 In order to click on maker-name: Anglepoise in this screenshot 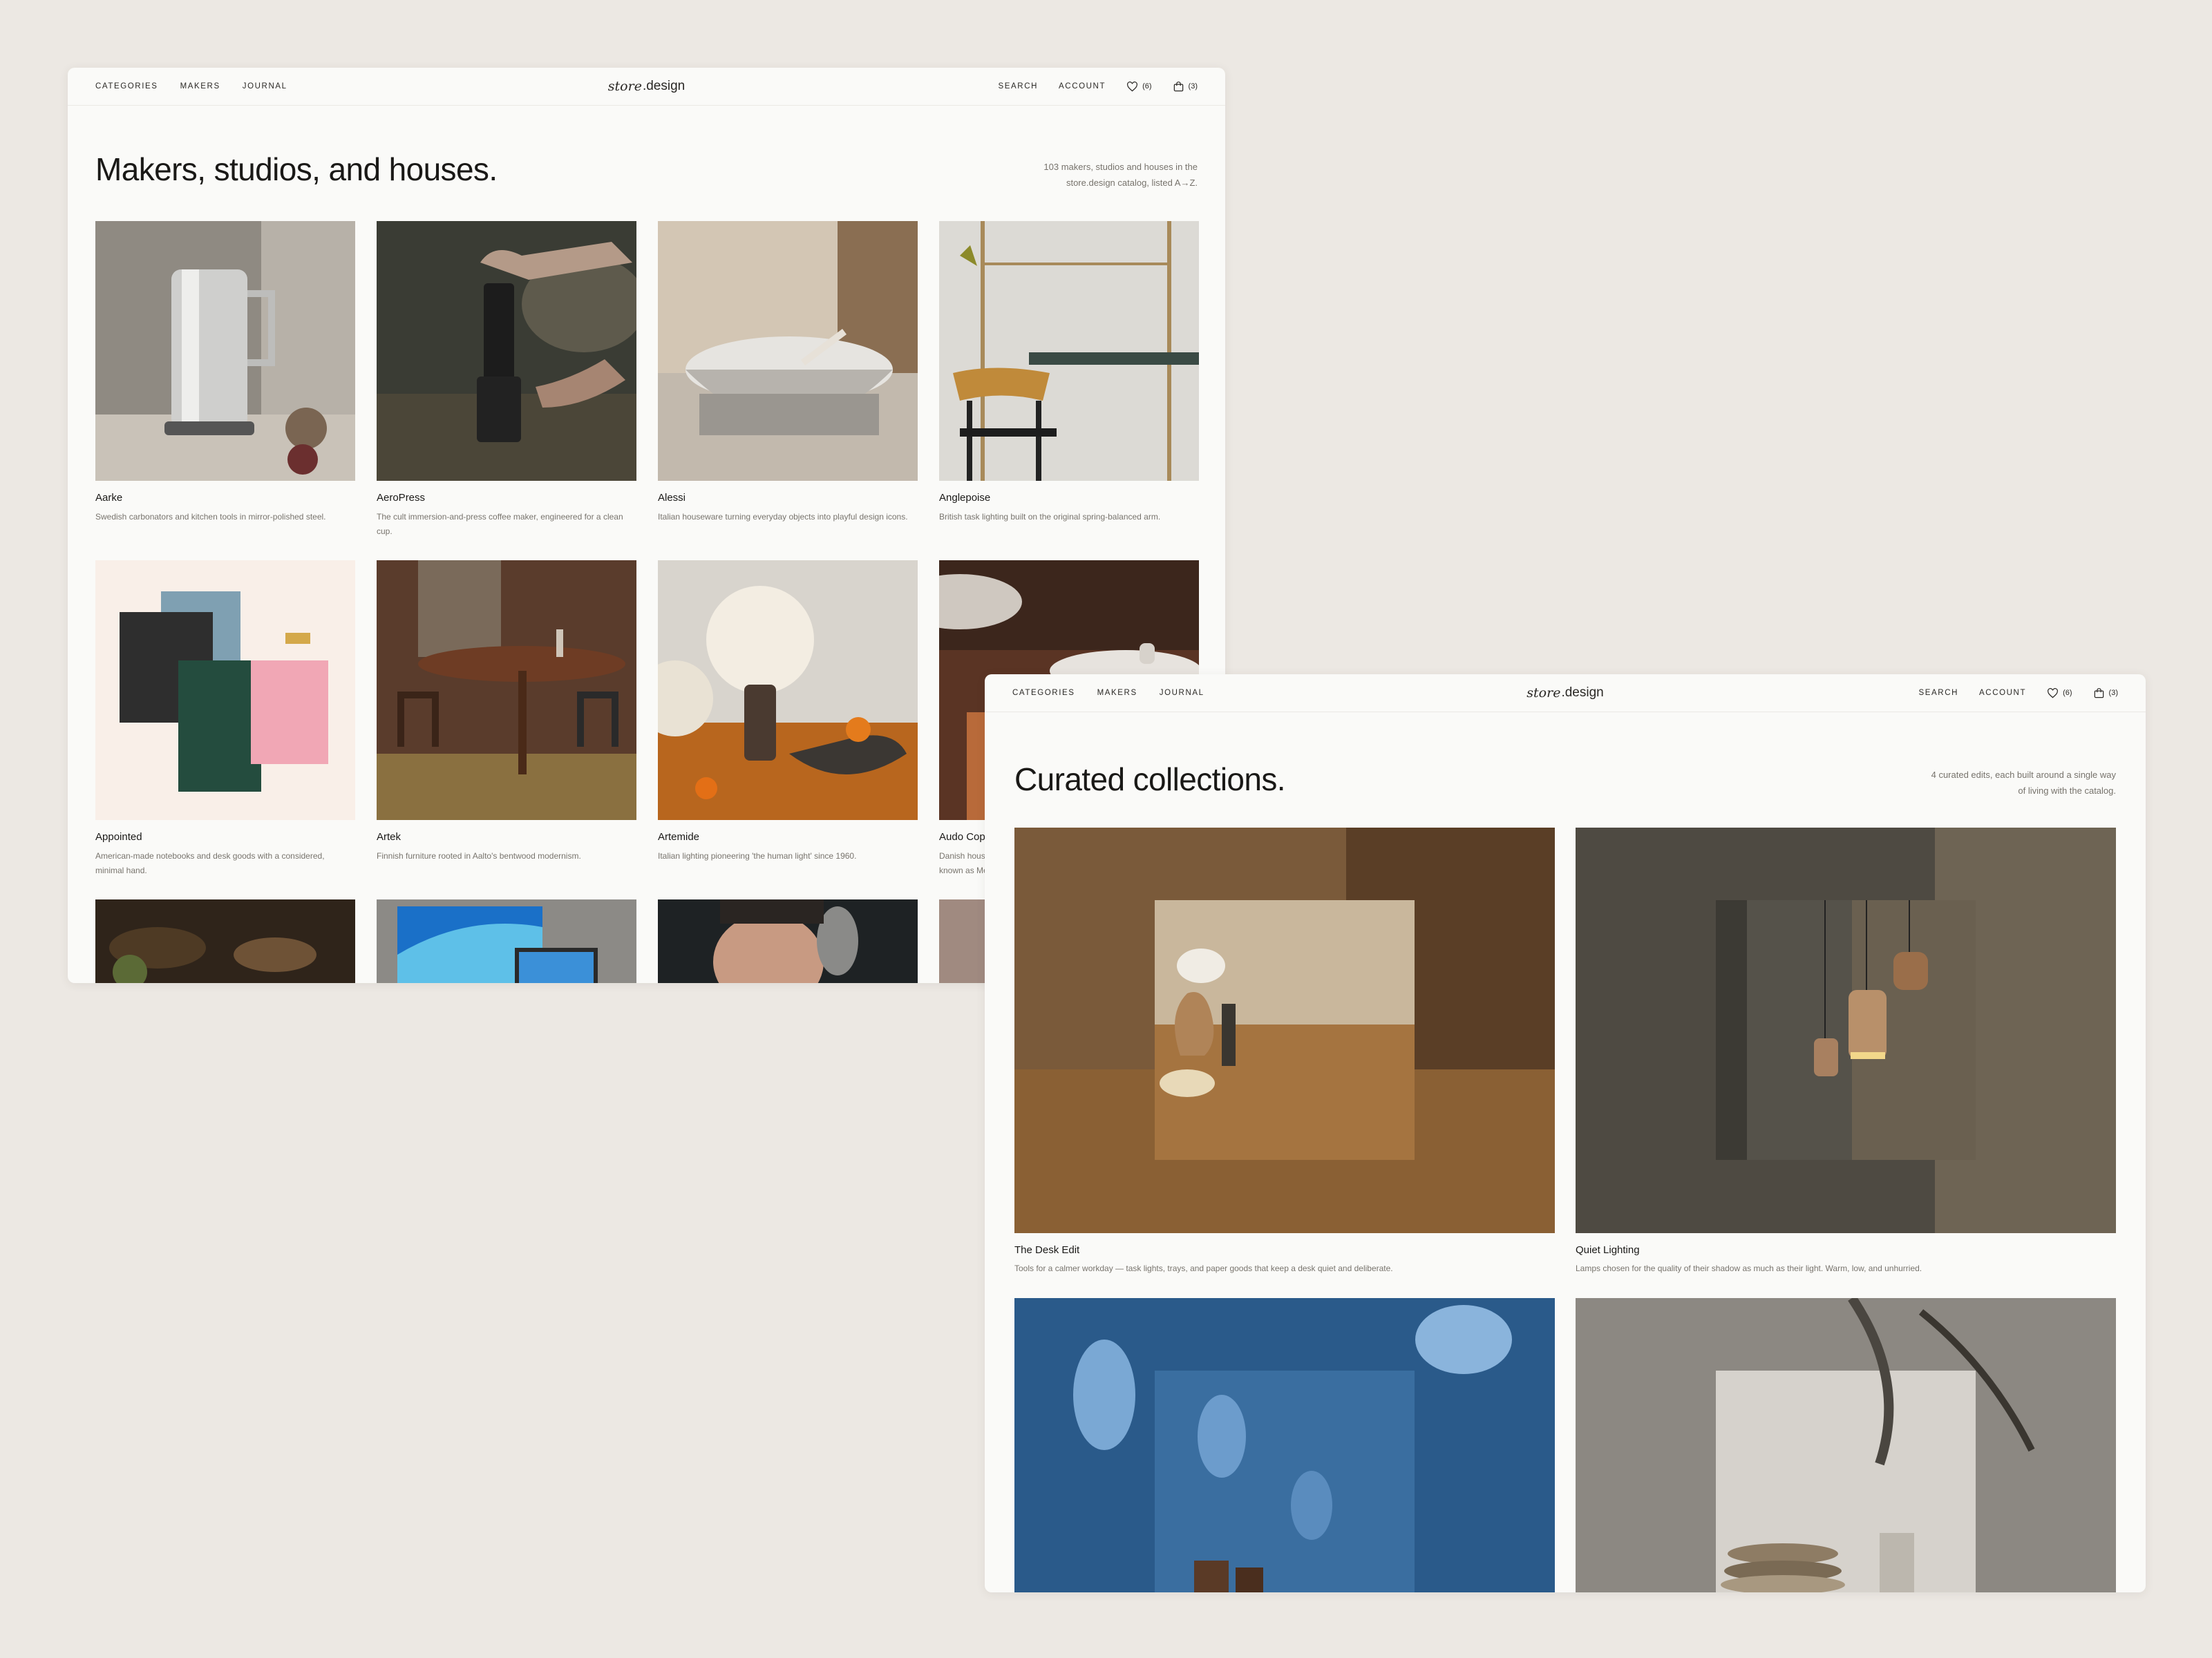, I will do `click(965, 498)`.